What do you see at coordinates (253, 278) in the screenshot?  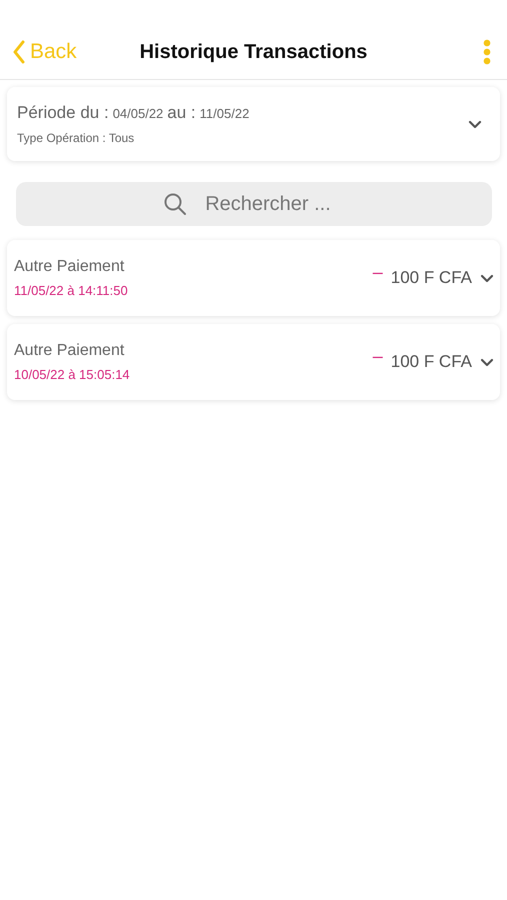 I see `transaction-card: Autre Paiement 11/05/22 à 14:11:50 – 100 F CFA` at bounding box center [253, 278].